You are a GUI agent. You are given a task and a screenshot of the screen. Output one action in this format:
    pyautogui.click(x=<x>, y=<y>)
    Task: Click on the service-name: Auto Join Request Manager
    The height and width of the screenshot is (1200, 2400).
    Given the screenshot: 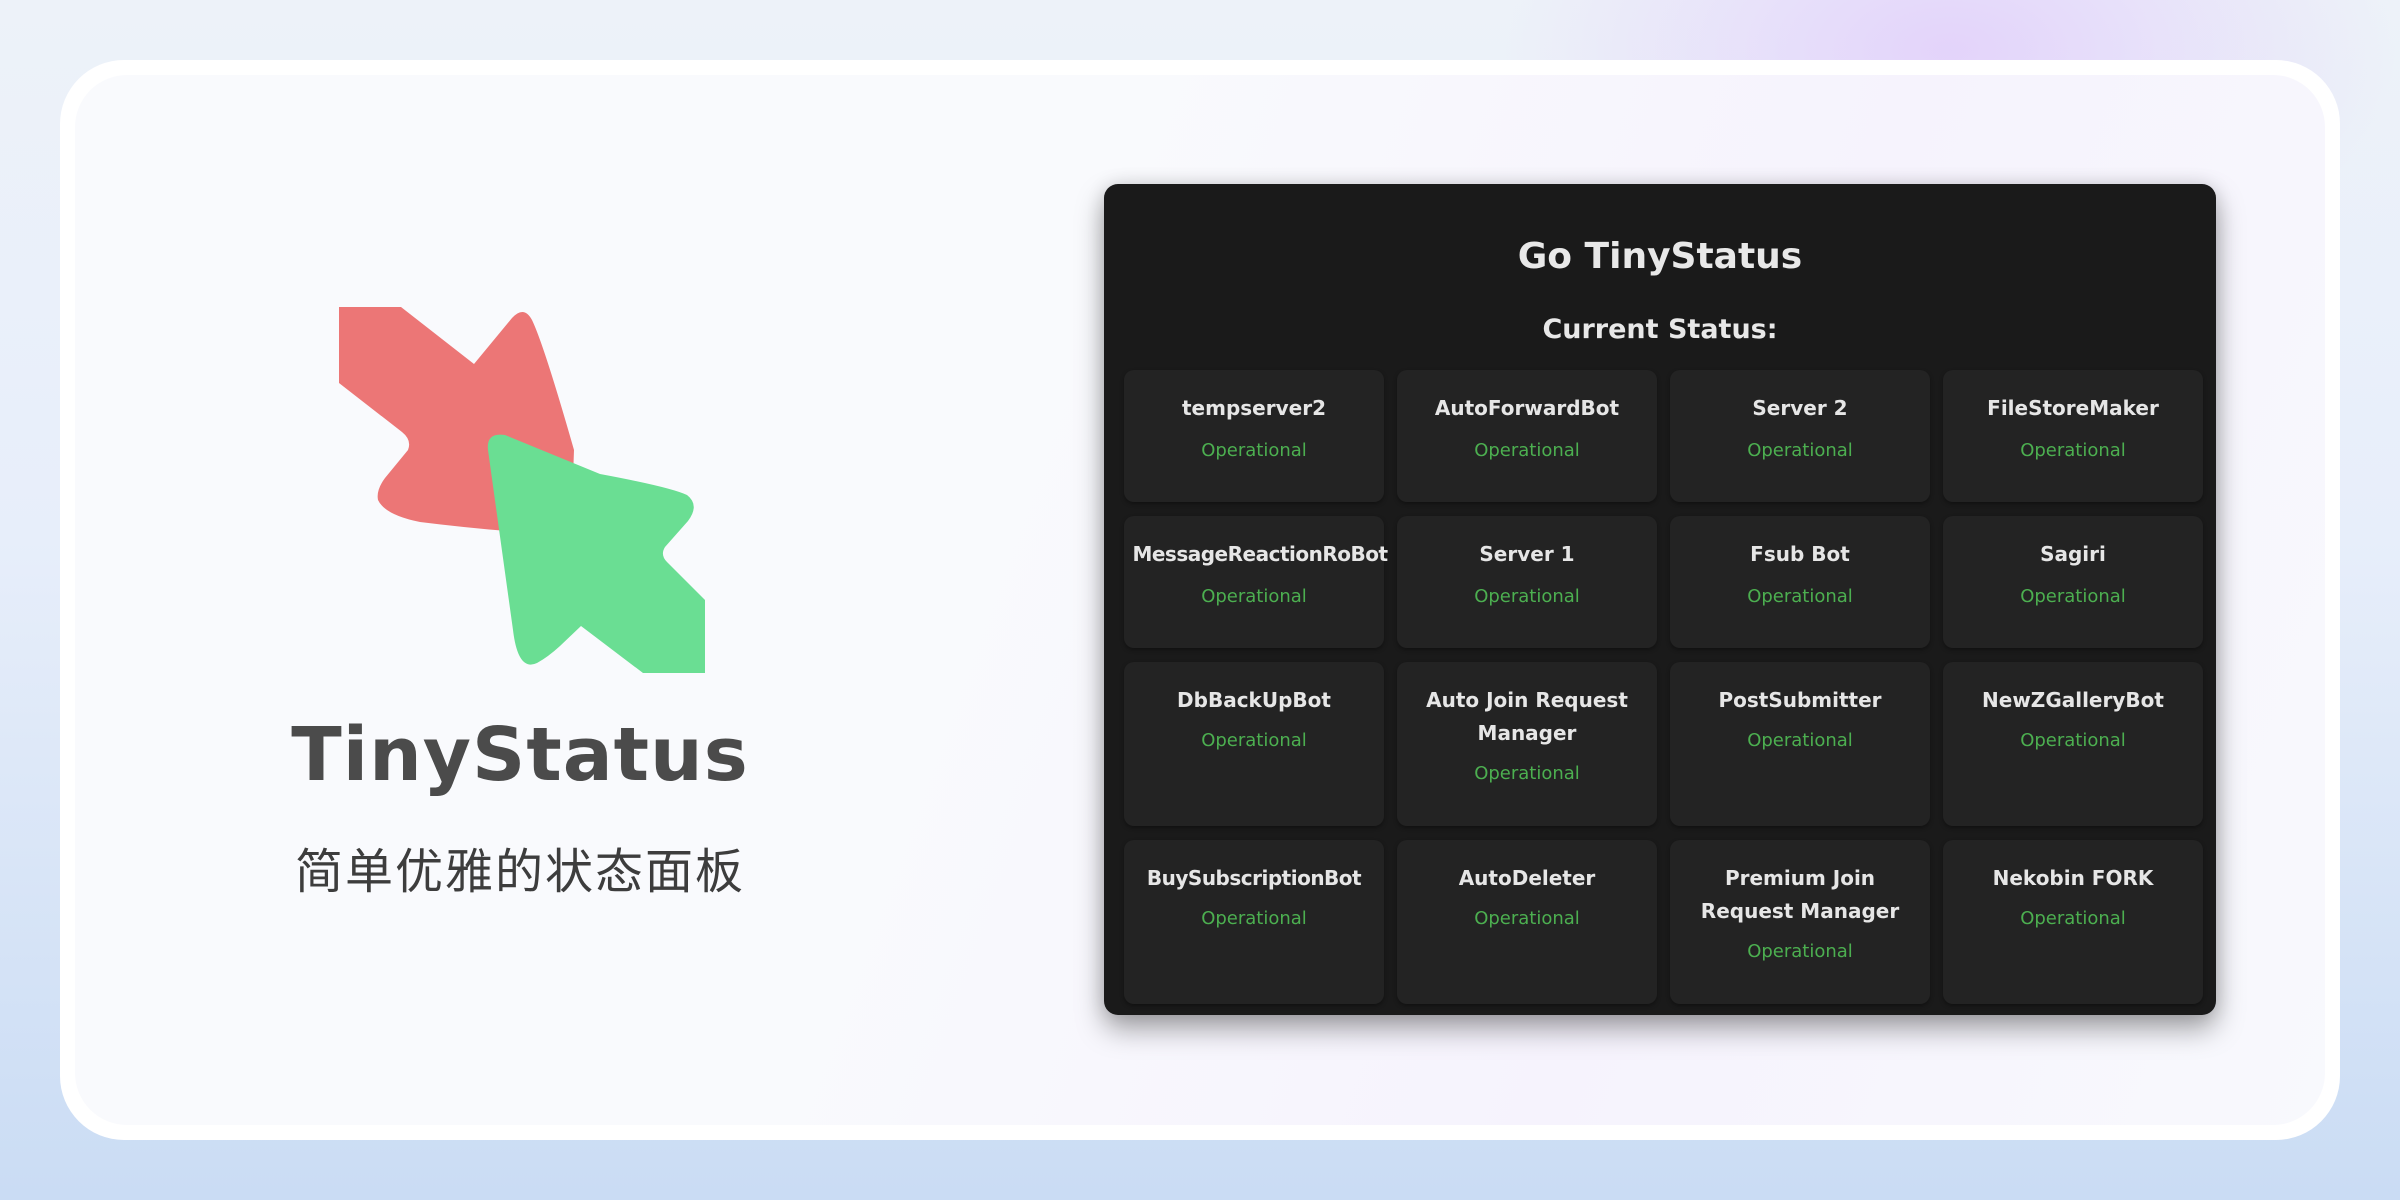 What is the action you would take?
    pyautogui.click(x=1527, y=716)
    